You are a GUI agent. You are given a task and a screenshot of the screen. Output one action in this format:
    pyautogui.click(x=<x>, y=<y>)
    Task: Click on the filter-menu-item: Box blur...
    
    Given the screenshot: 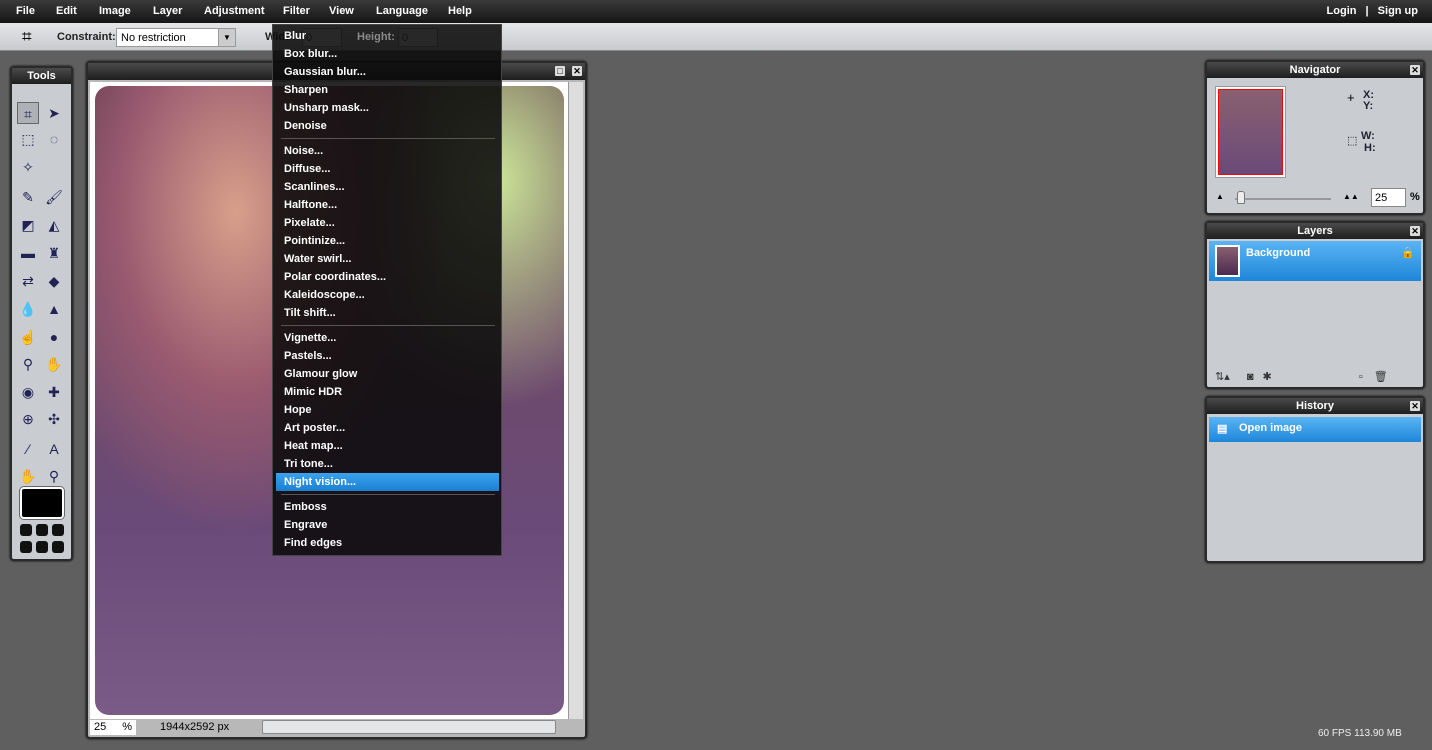 What is the action you would take?
    pyautogui.click(x=387, y=54)
    